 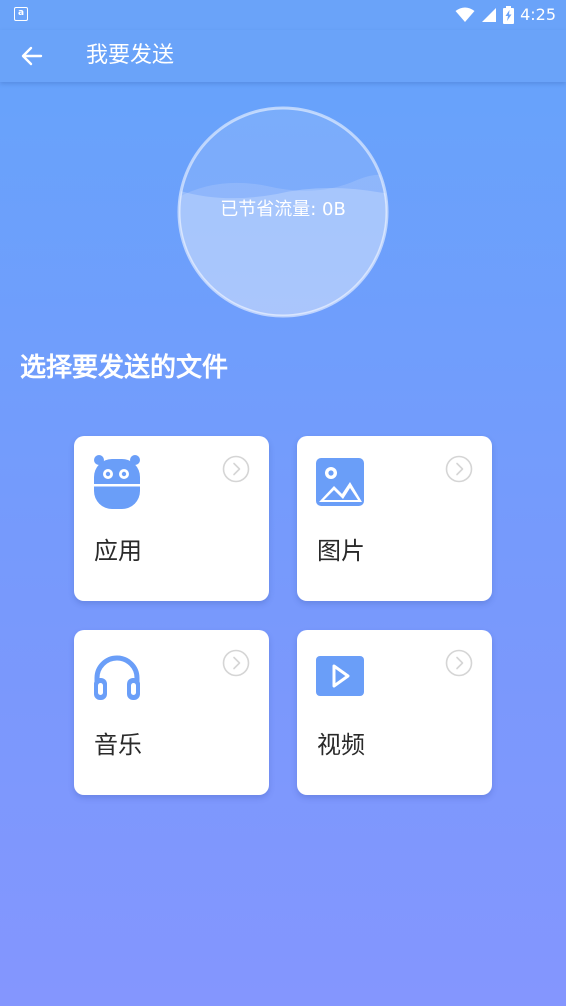 What do you see at coordinates (509, 15) in the screenshot?
I see `battery-charging-icon` at bounding box center [509, 15].